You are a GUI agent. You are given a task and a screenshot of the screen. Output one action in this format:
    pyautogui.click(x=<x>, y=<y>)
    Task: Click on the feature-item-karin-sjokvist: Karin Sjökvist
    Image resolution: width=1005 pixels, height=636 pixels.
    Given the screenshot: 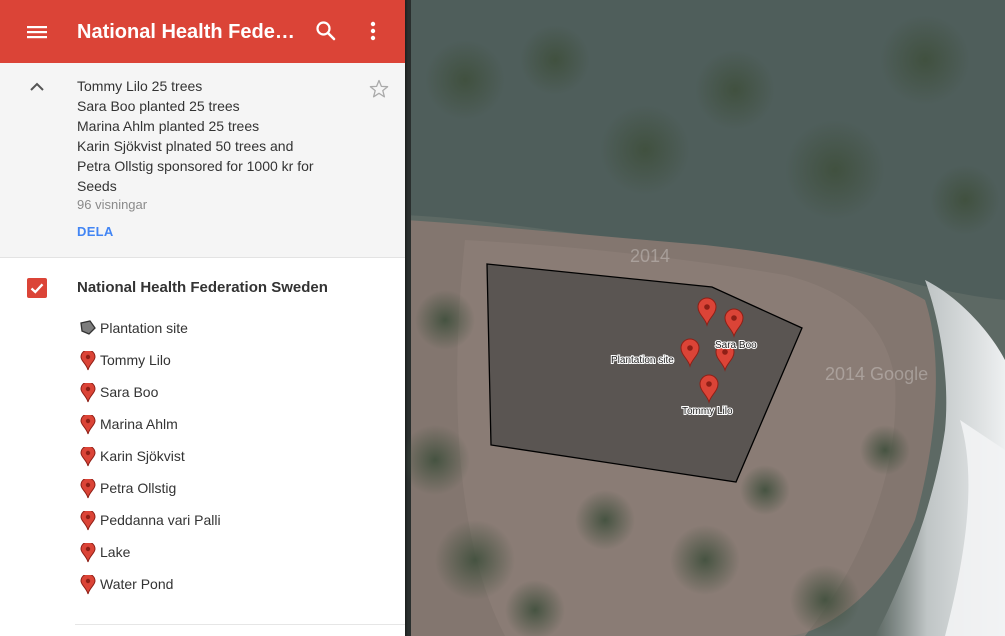 What is the action you would take?
    pyautogui.click(x=202, y=456)
    